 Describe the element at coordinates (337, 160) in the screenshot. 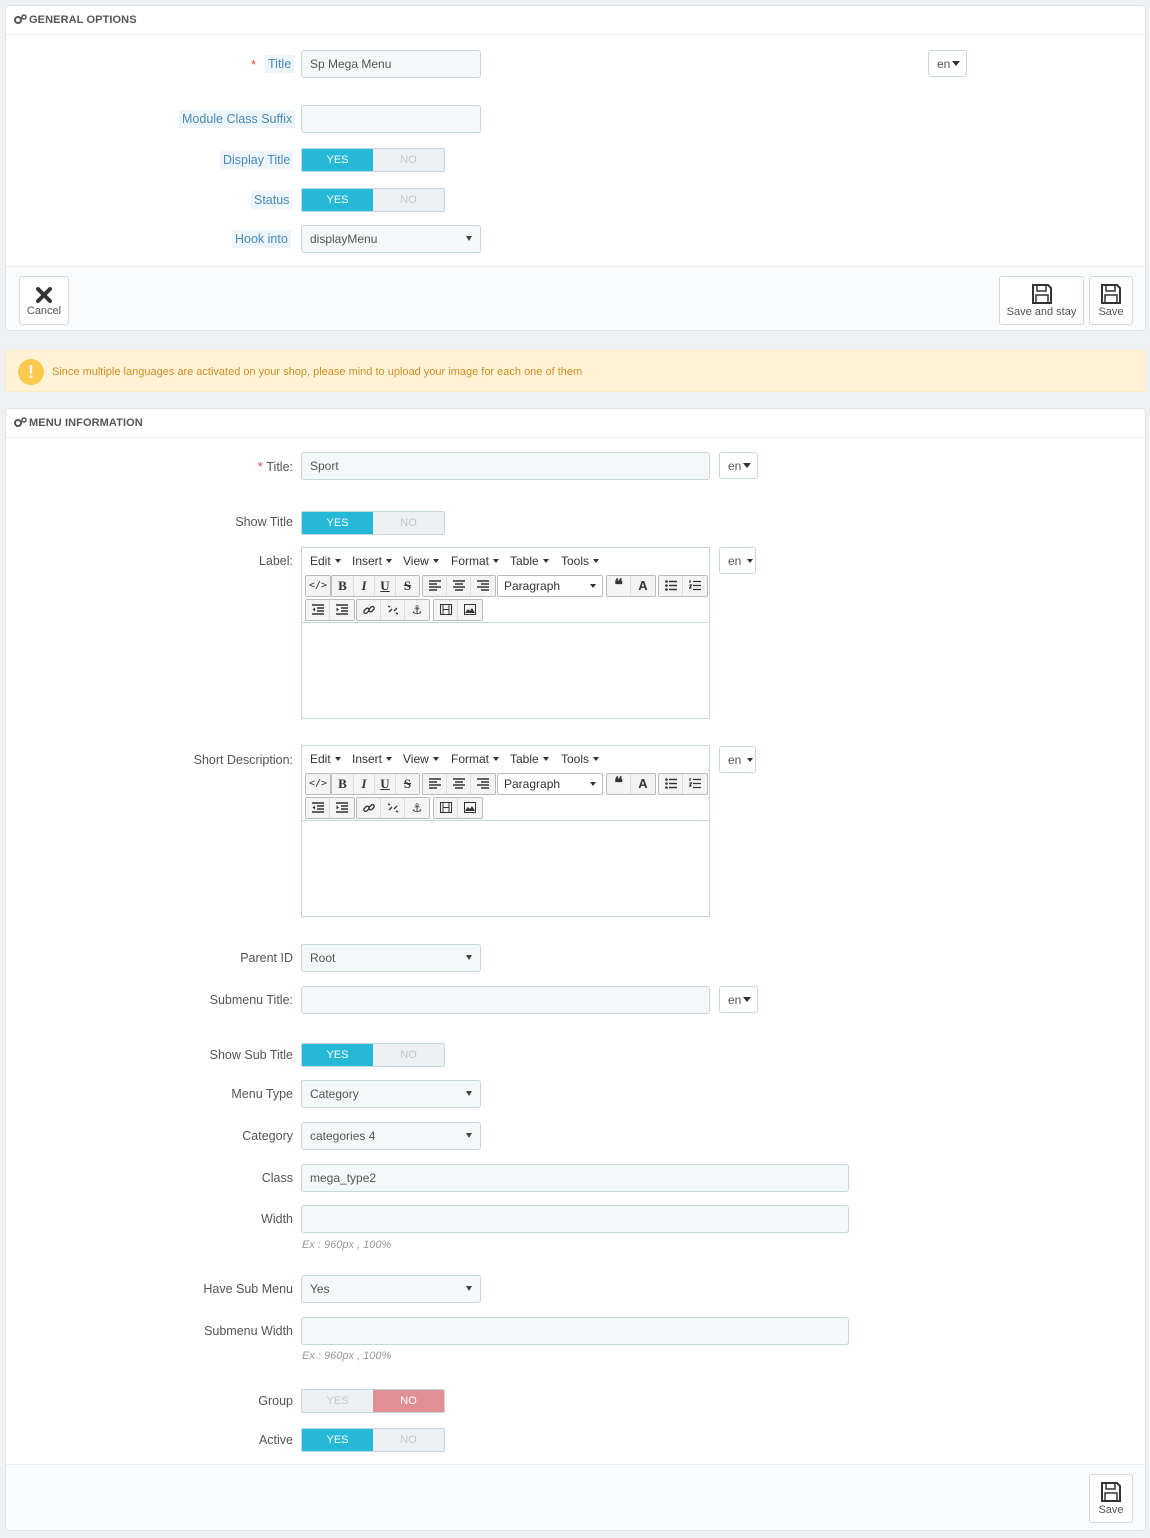

I see `display-title-yes: YES` at that location.